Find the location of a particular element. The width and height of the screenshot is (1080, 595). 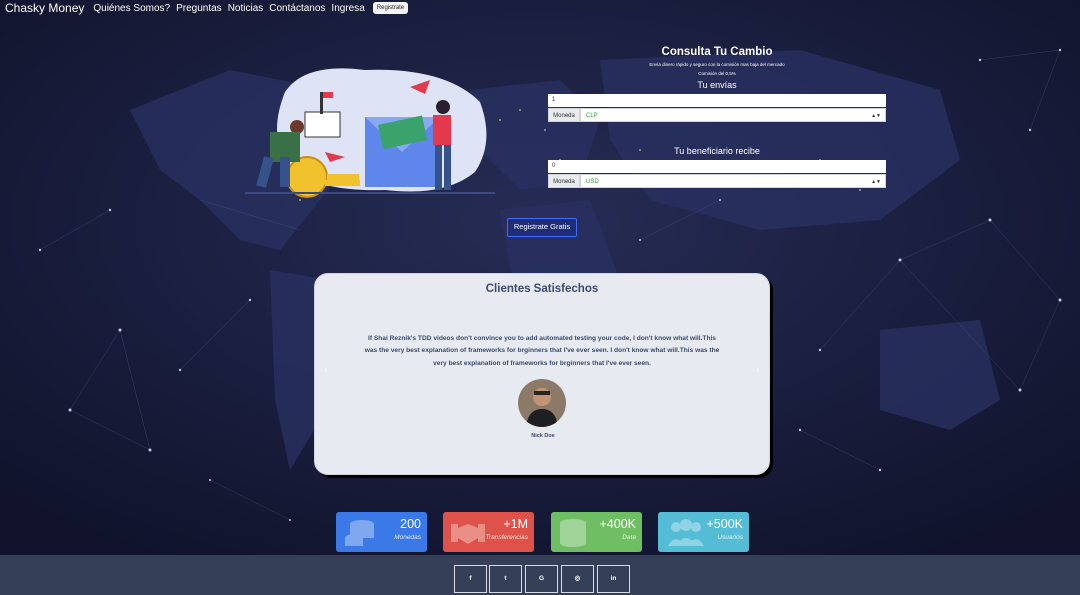

database-icon is located at coordinates (573, 533).